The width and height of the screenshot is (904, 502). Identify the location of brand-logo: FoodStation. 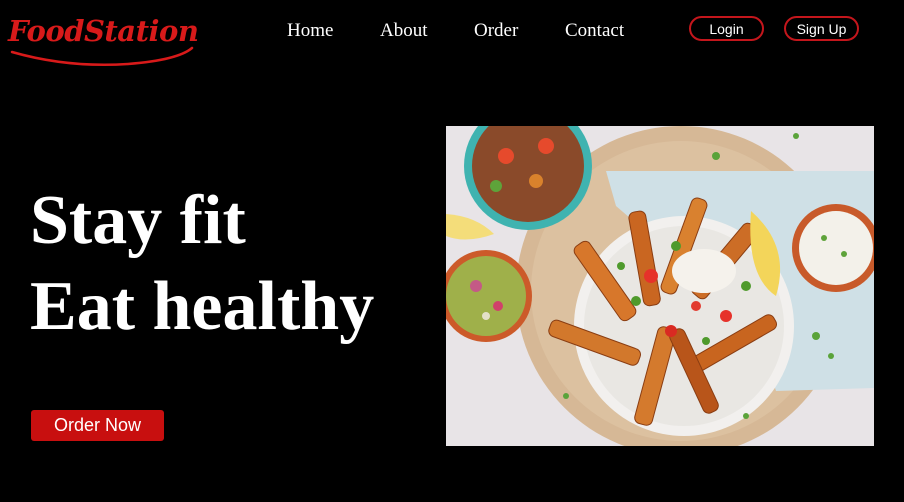
(104, 39).